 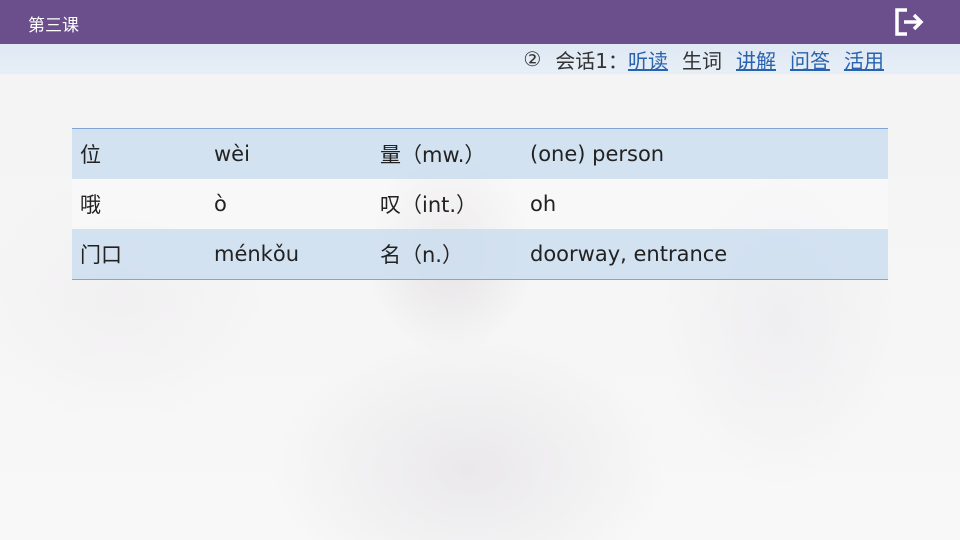 What do you see at coordinates (864, 59) in the screenshot?
I see `nav-practice: 活用` at bounding box center [864, 59].